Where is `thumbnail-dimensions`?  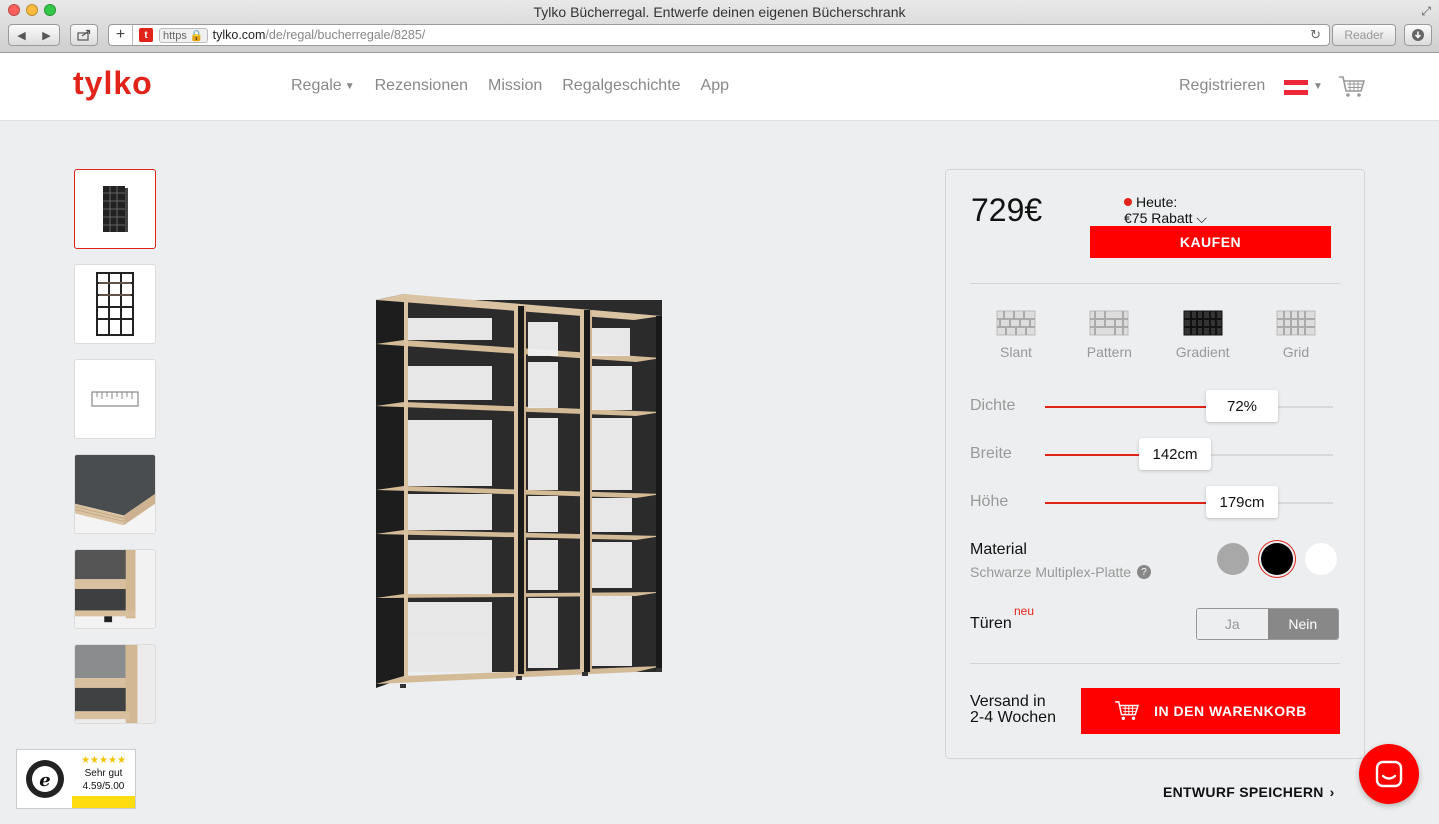
thumbnail-dimensions is located at coordinates (115, 399).